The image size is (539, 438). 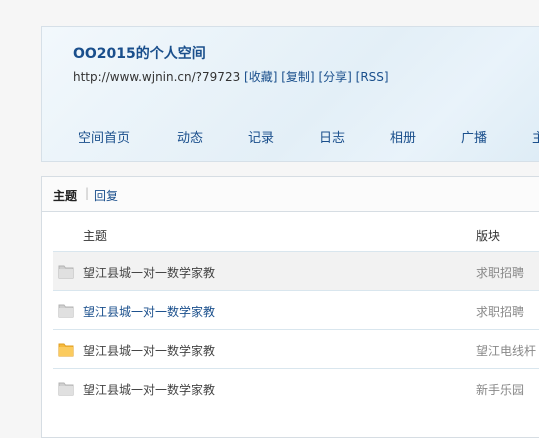 What do you see at coordinates (500, 389) in the screenshot?
I see `thread-forum: 新手乐园` at bounding box center [500, 389].